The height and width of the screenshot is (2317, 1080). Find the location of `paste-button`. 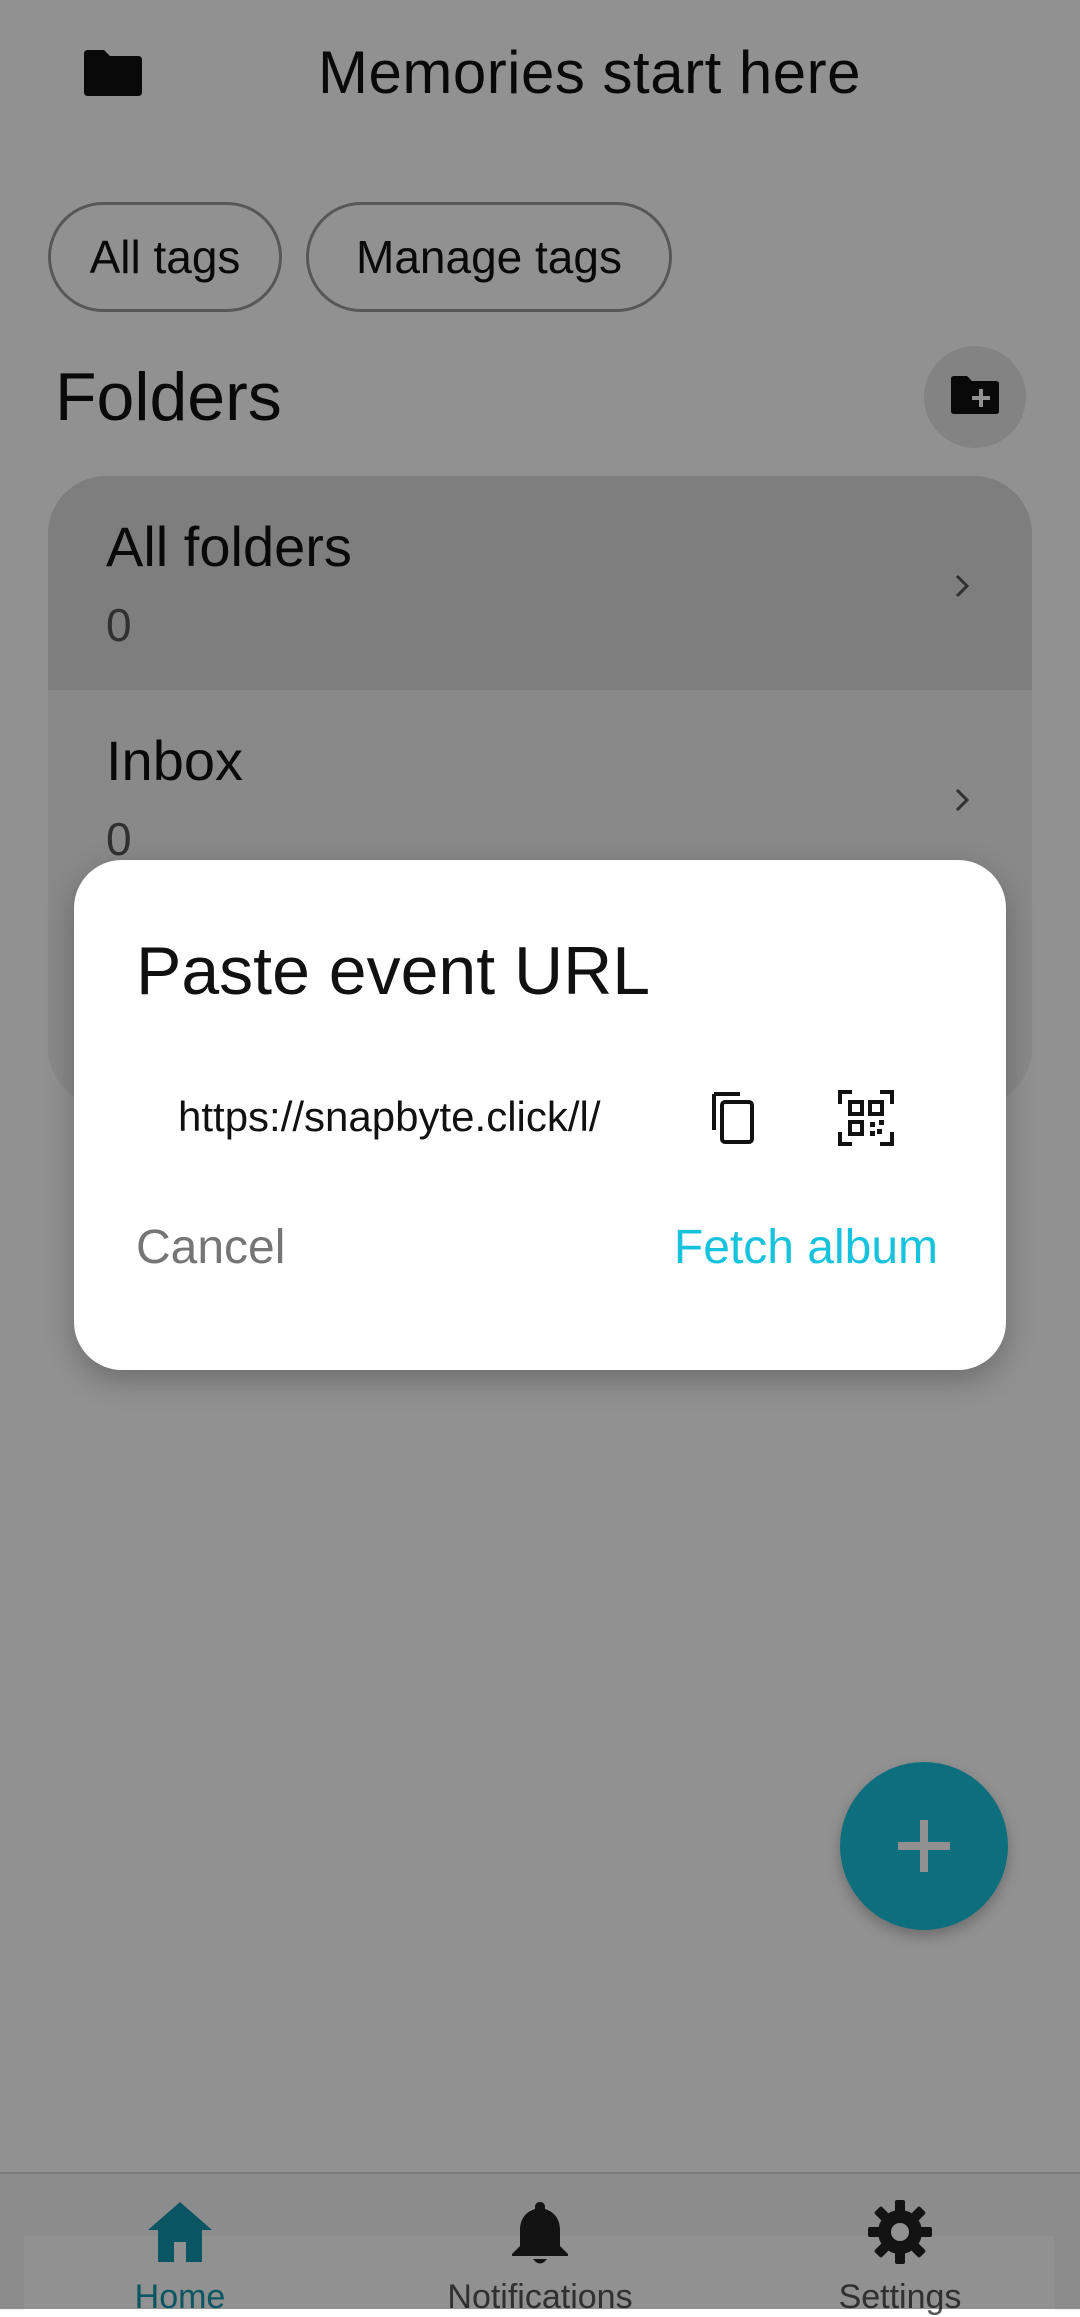

paste-button is located at coordinates (734, 1118).